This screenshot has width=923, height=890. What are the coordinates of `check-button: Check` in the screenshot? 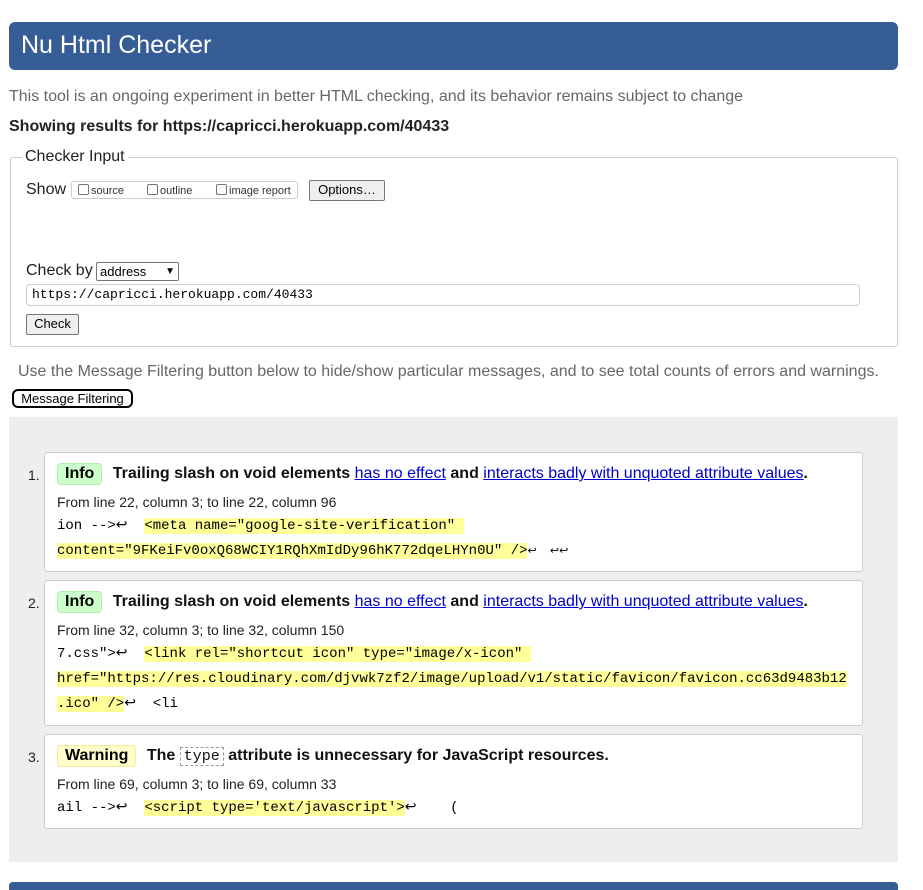 It's located at (52, 324).